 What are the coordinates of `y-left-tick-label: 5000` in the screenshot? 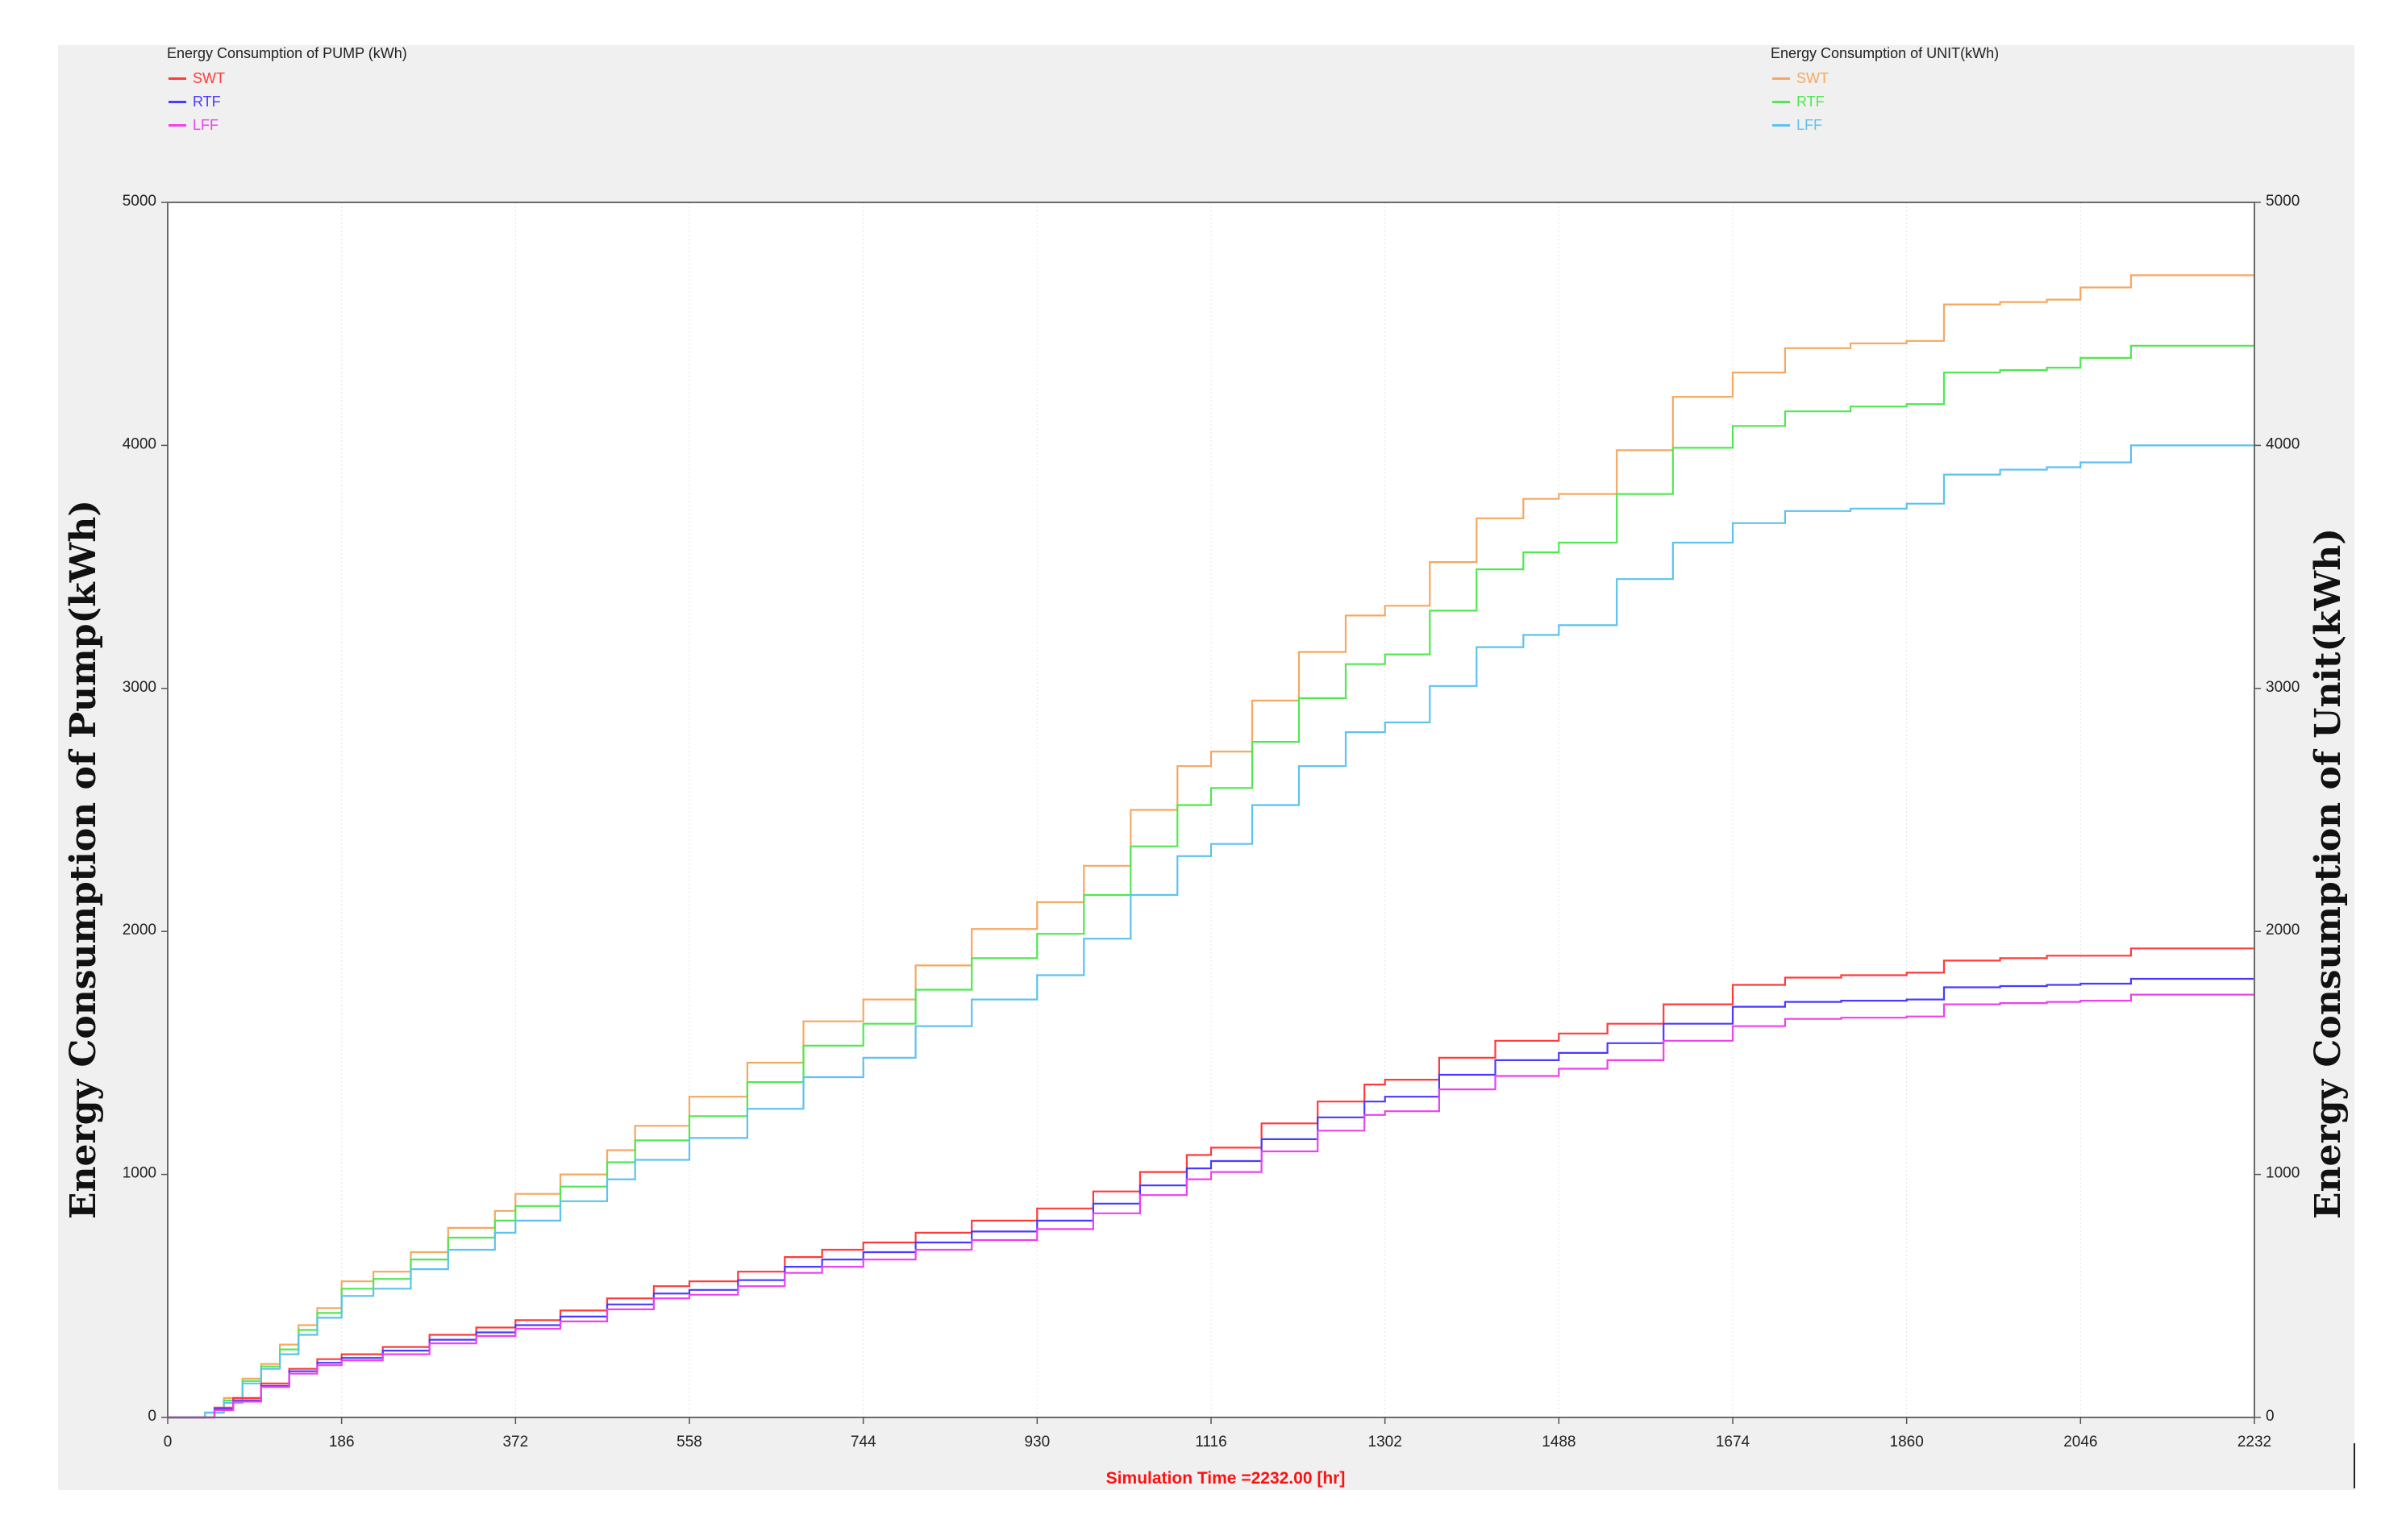 It's located at (139, 201).